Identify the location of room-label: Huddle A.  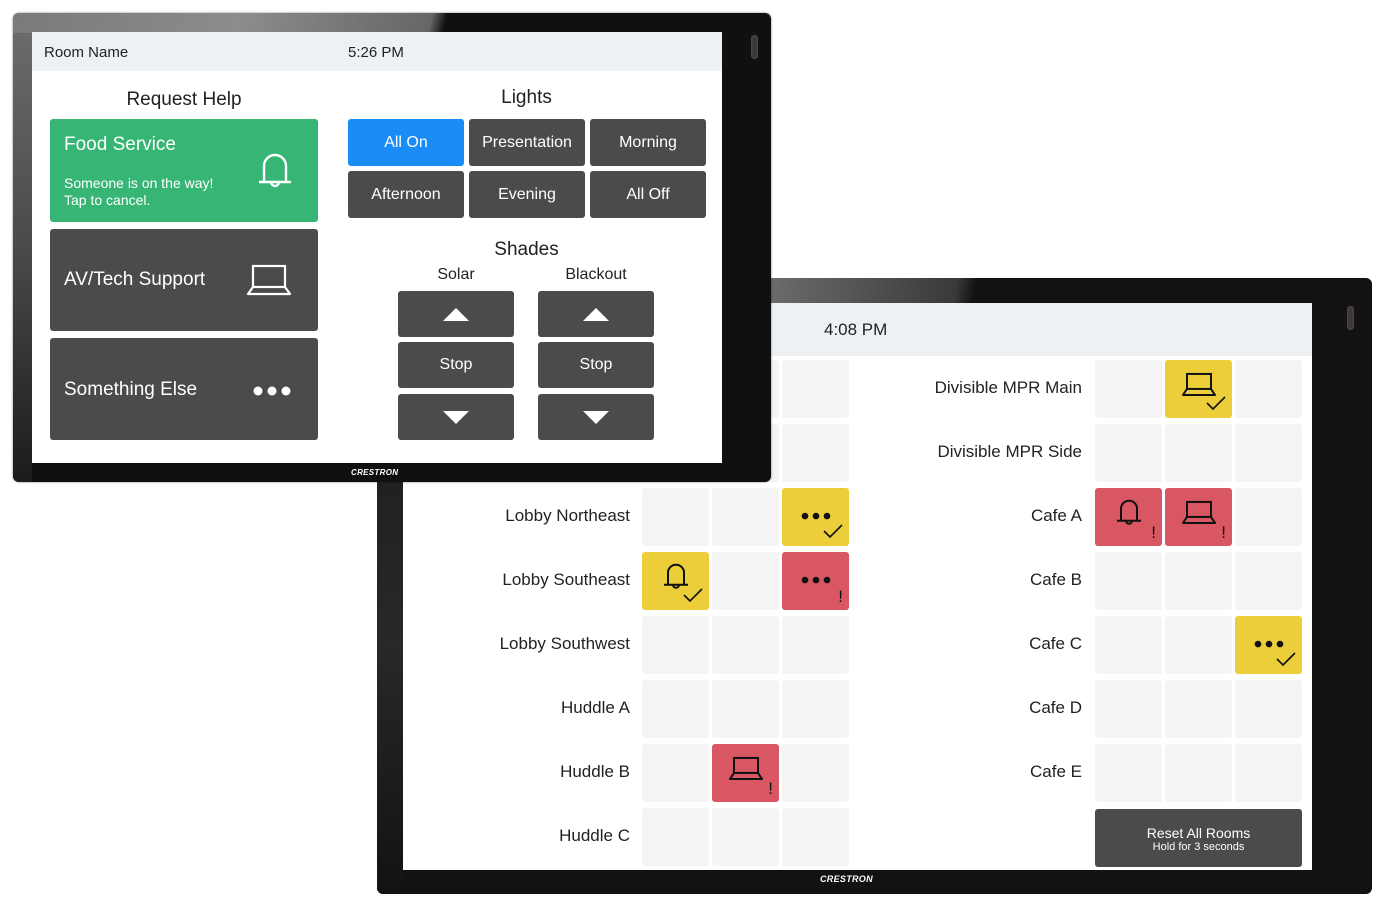
(595, 707).